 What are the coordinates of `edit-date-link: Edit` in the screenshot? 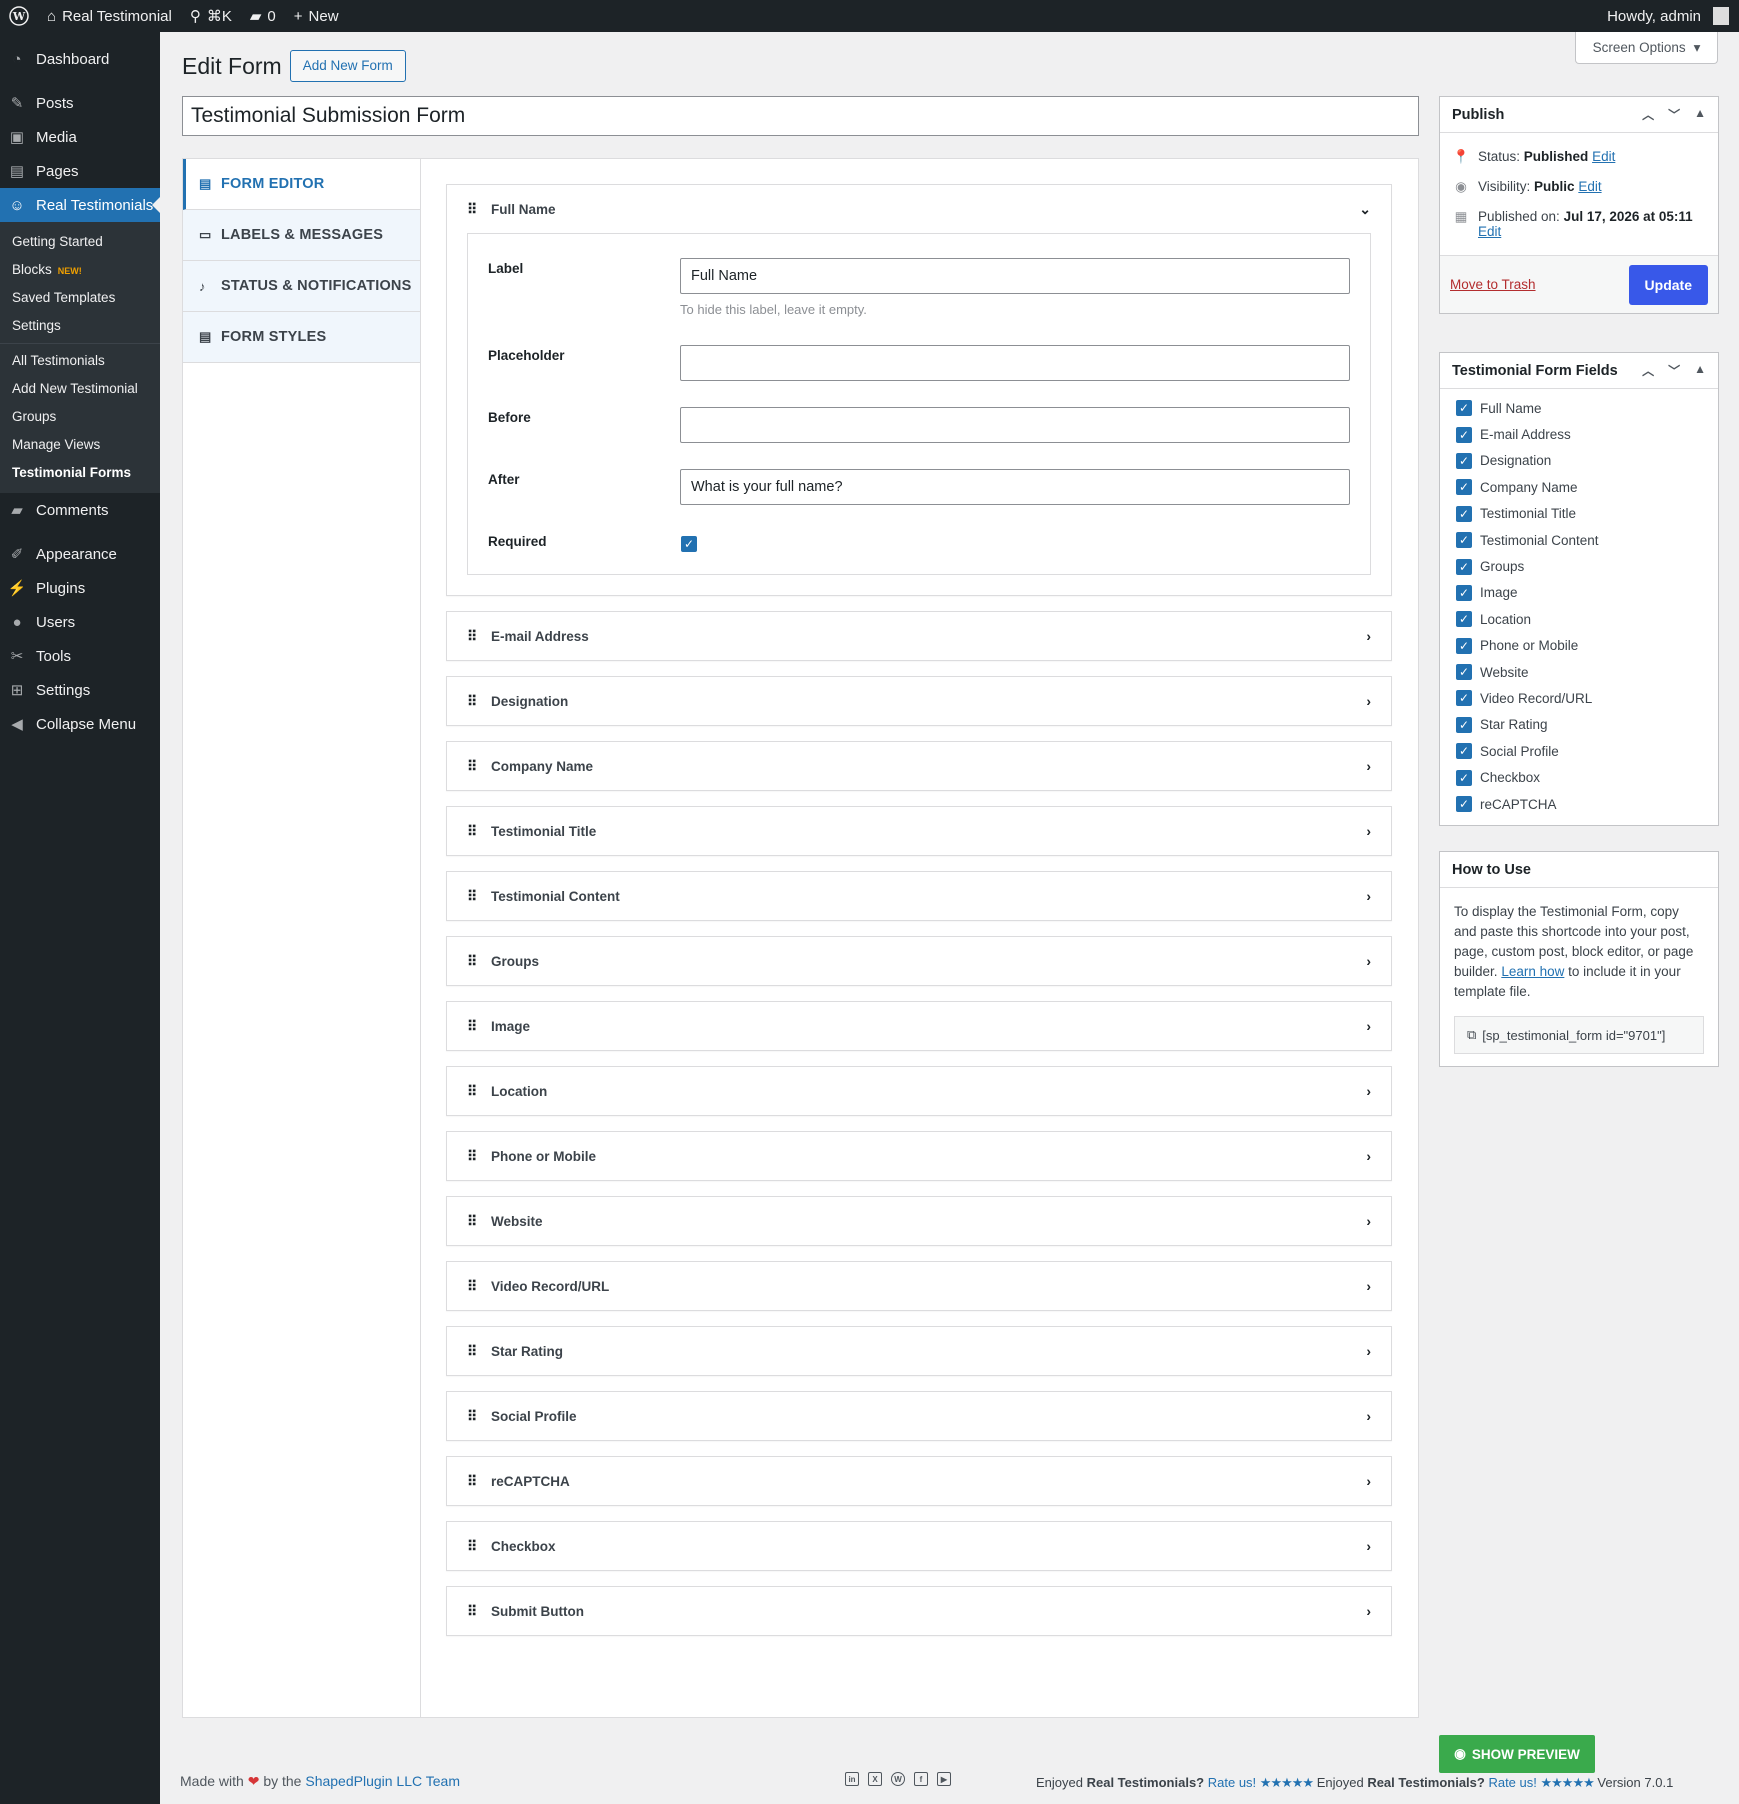 It's located at (1489, 231).